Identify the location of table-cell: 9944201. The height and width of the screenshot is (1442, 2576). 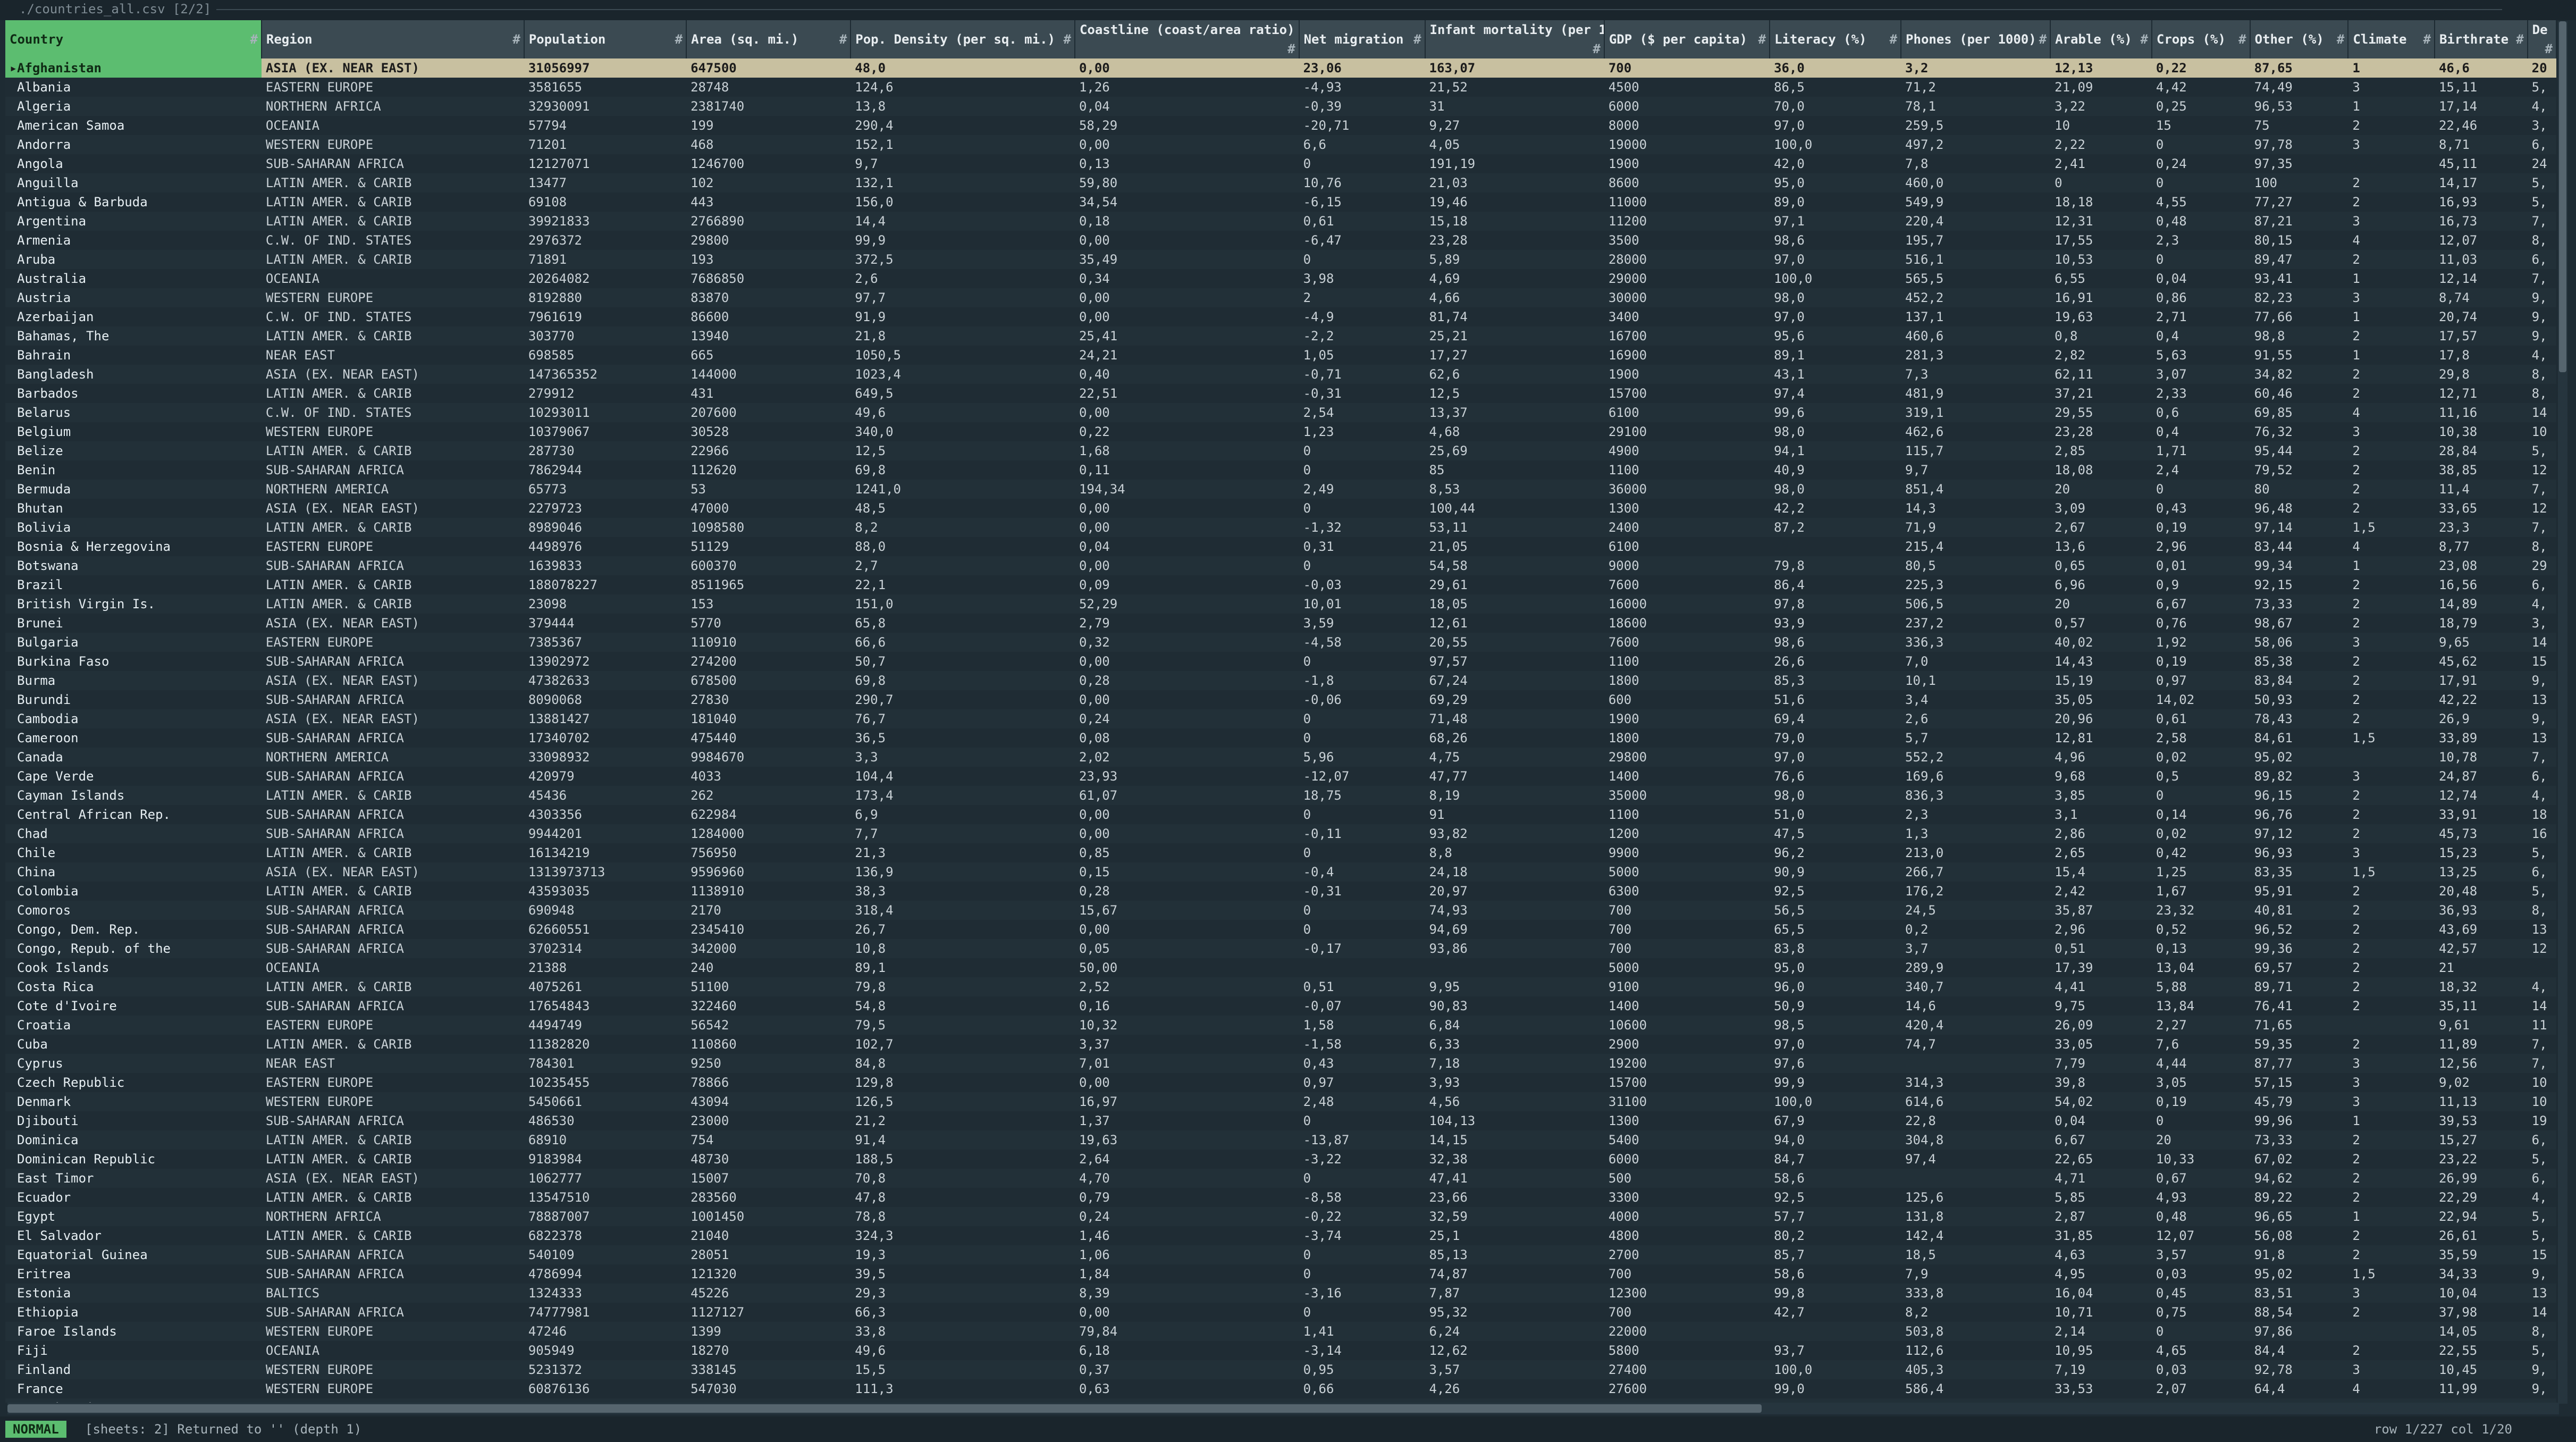
(605, 834).